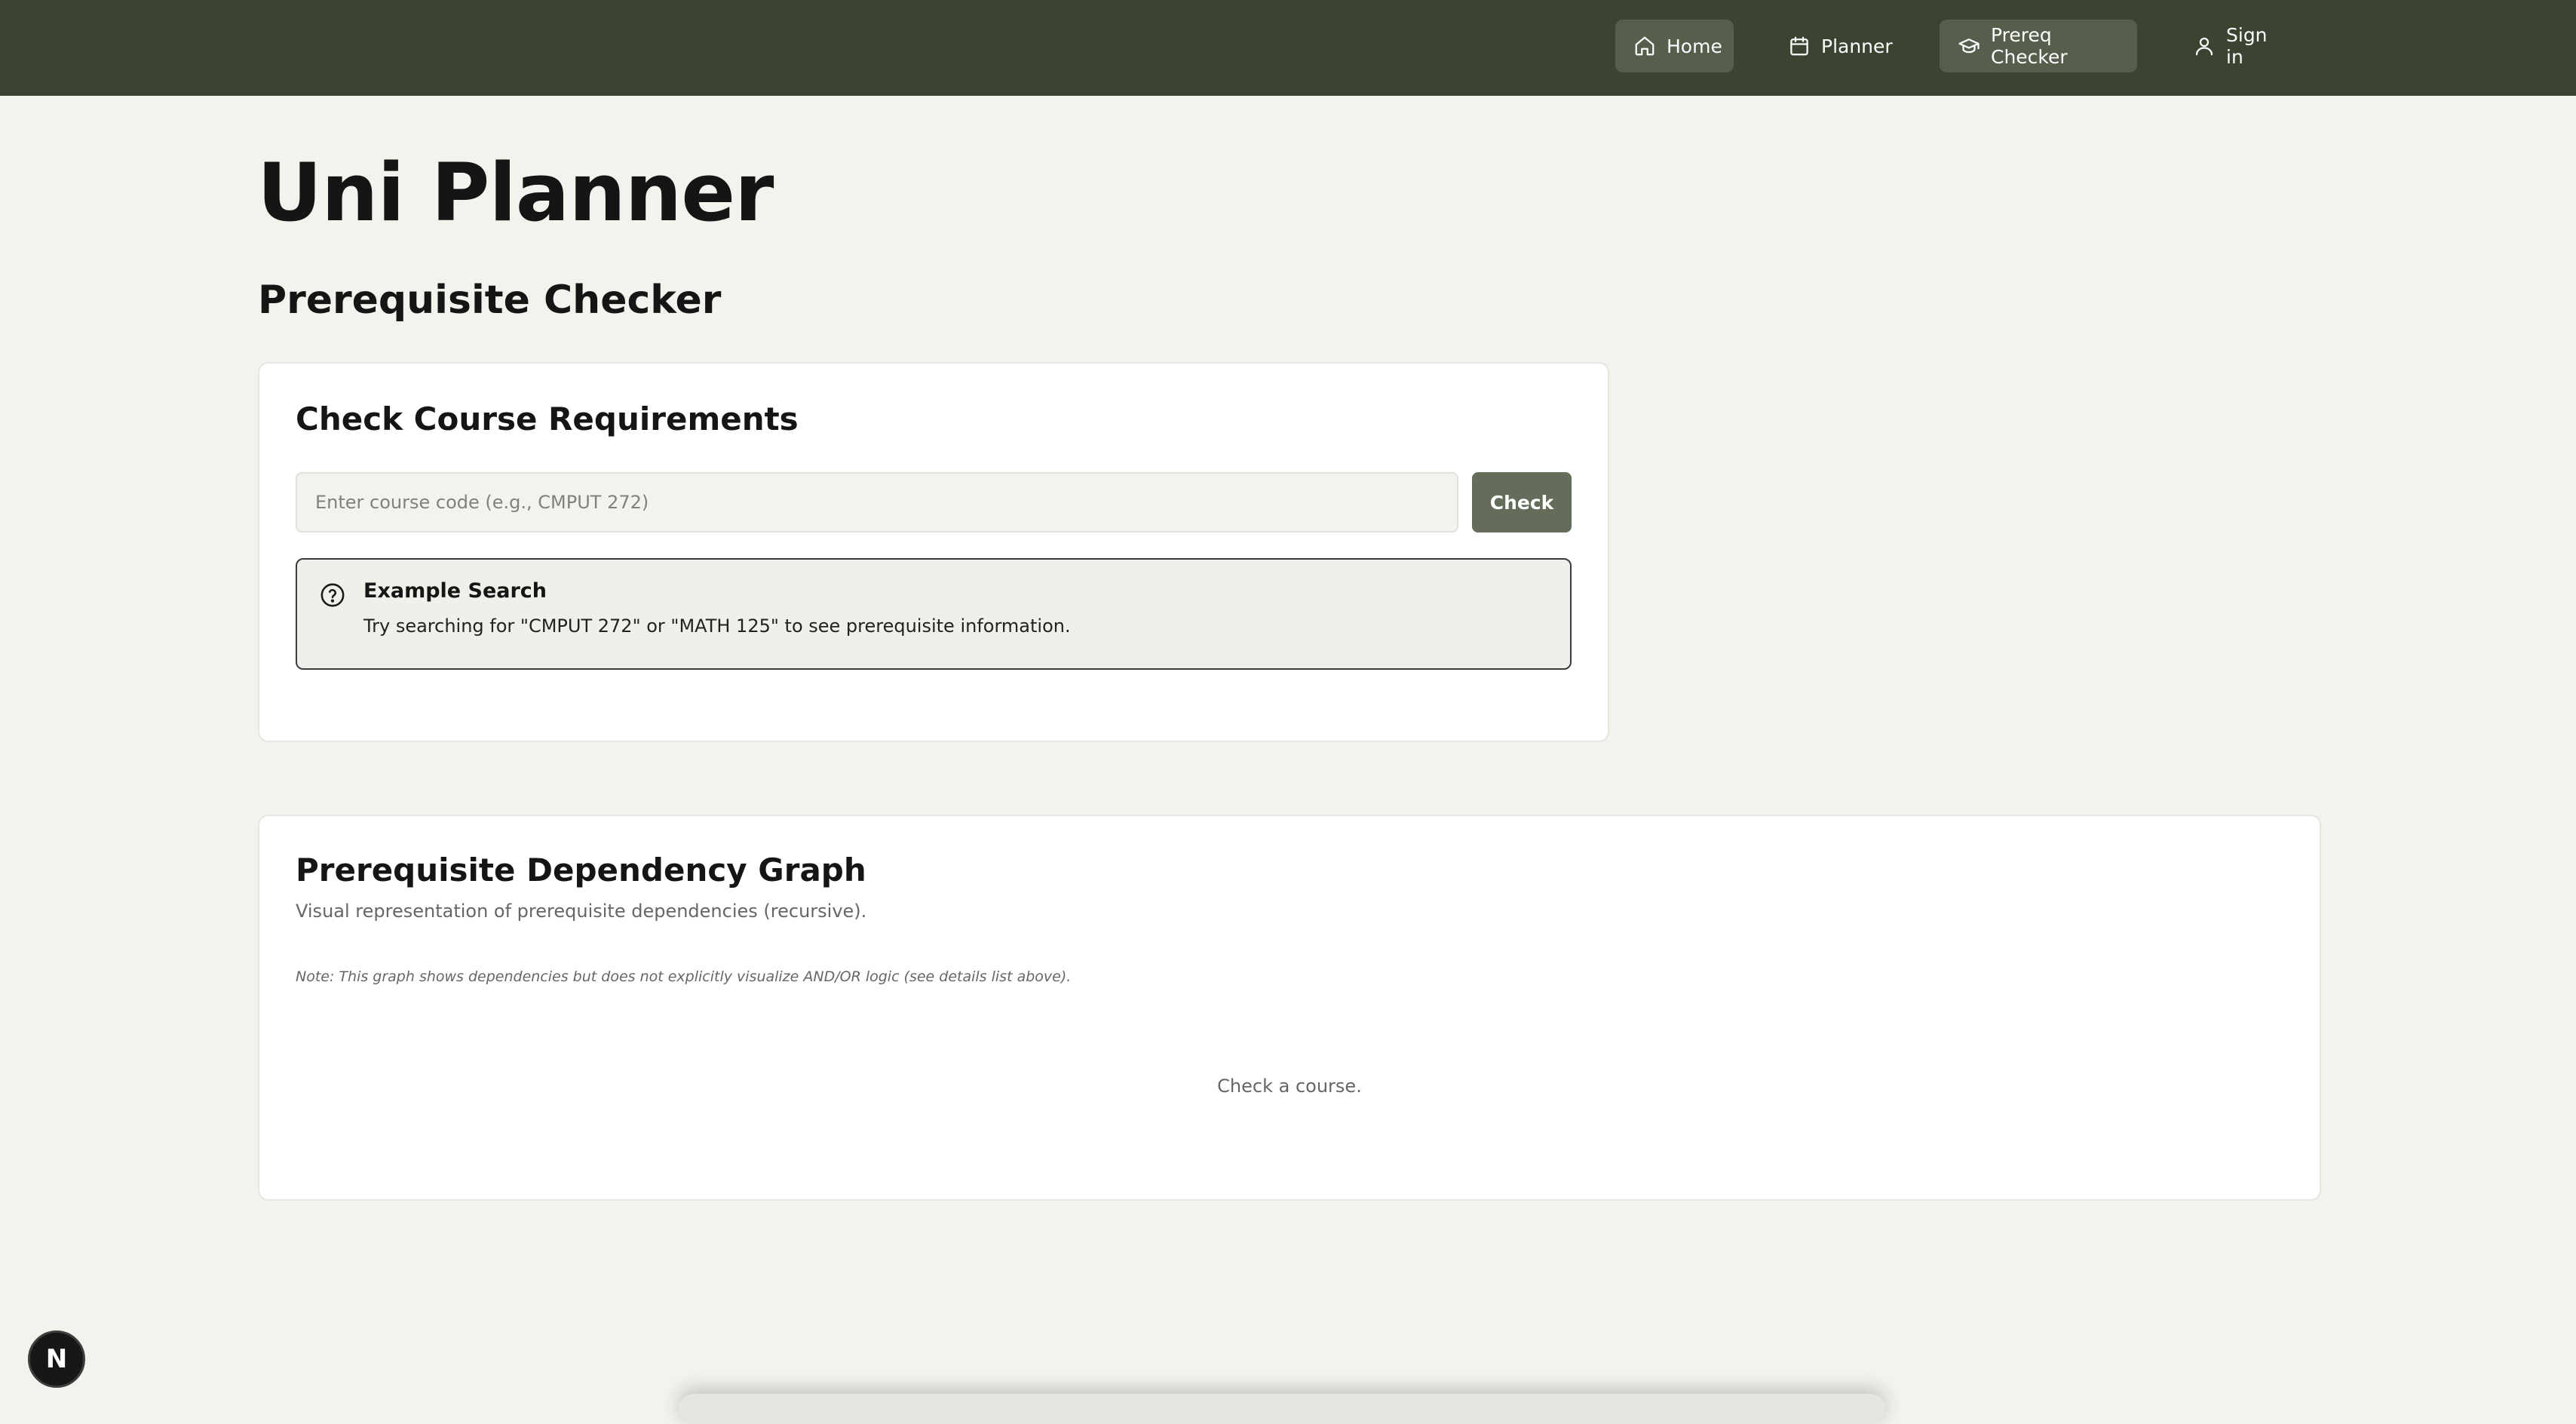 Image resolution: width=2576 pixels, height=1424 pixels. What do you see at coordinates (547, 418) in the screenshot?
I see `check-card-title: Check Course Requirements` at bounding box center [547, 418].